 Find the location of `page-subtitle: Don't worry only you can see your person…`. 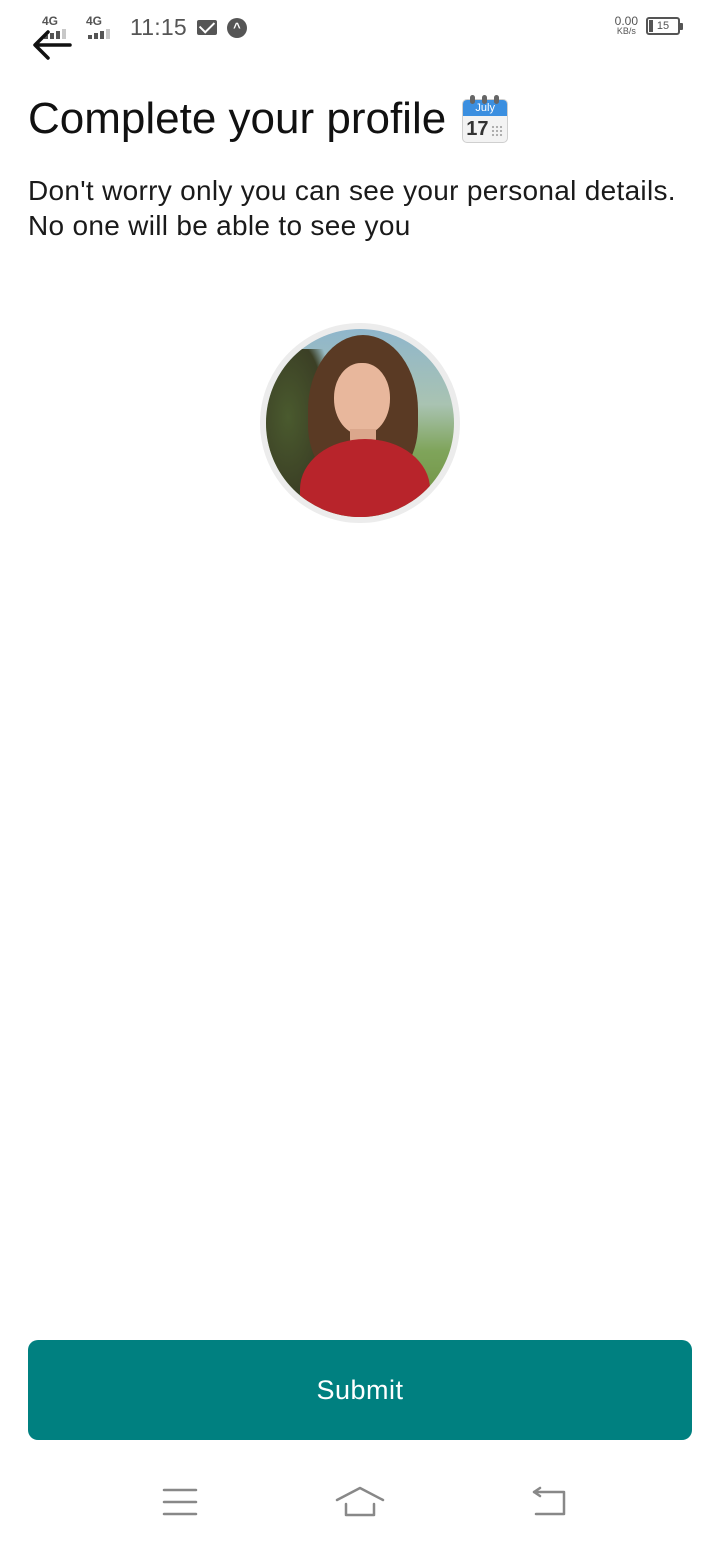

page-subtitle: Don't worry only you can see your person… is located at coordinates (352, 208).